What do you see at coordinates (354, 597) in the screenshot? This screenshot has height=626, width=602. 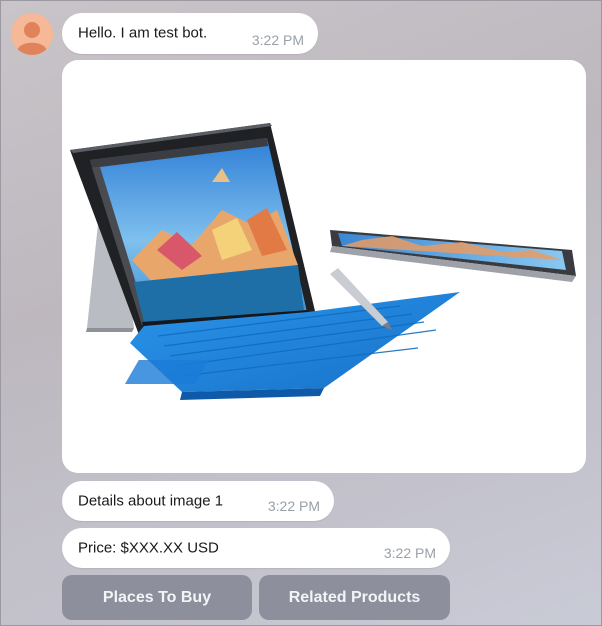 I see `related-products-button: Related Products` at bounding box center [354, 597].